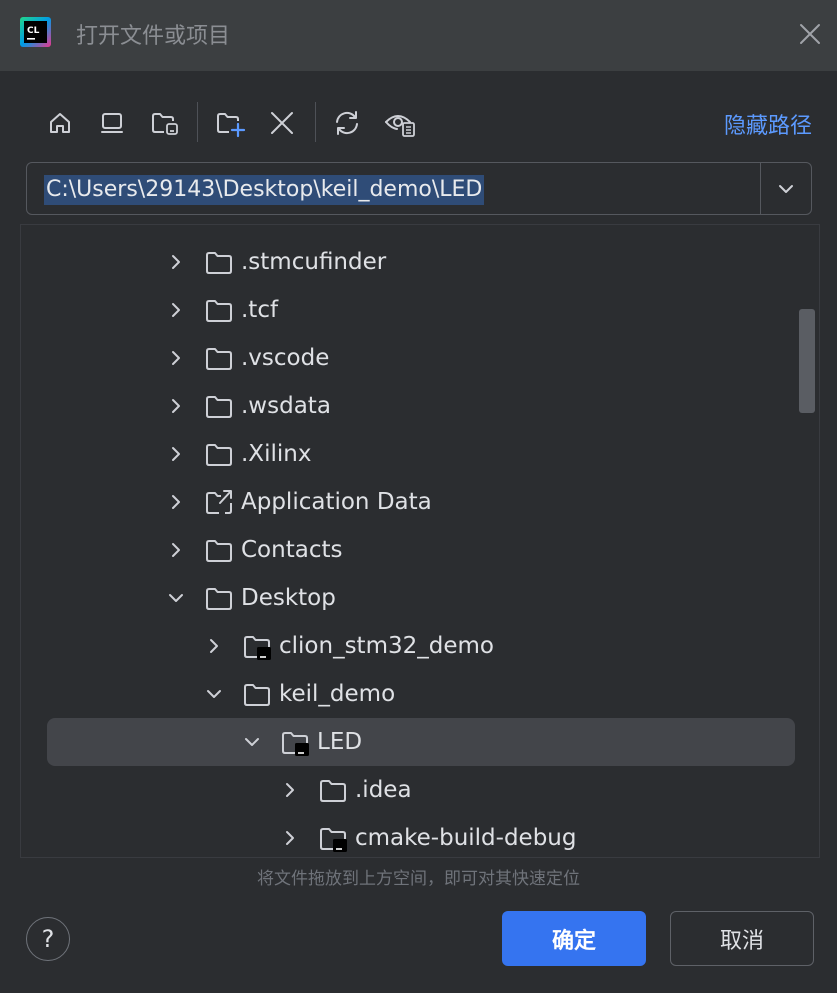 The height and width of the screenshot is (993, 837). What do you see at coordinates (420, 454) in the screenshot?
I see `tree-row: .Xilinx` at bounding box center [420, 454].